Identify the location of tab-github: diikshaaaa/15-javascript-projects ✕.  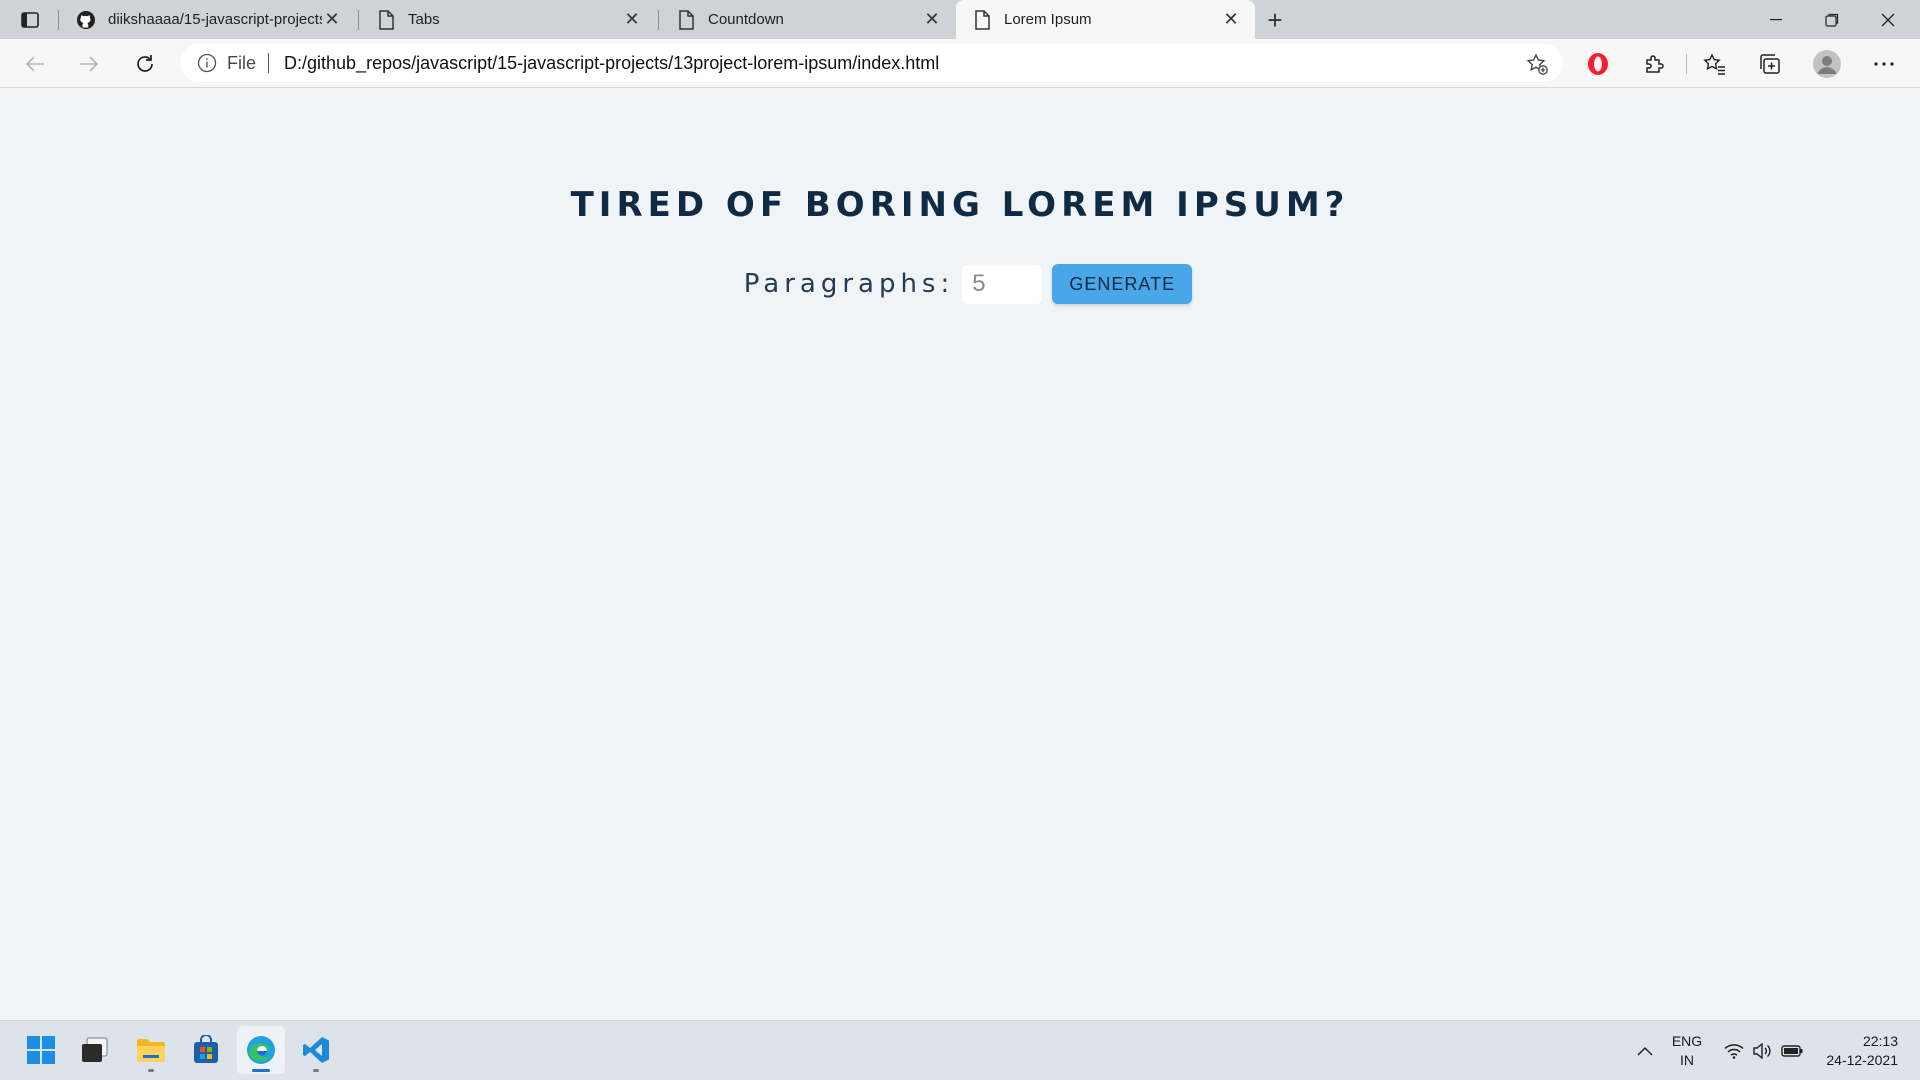
(208, 19).